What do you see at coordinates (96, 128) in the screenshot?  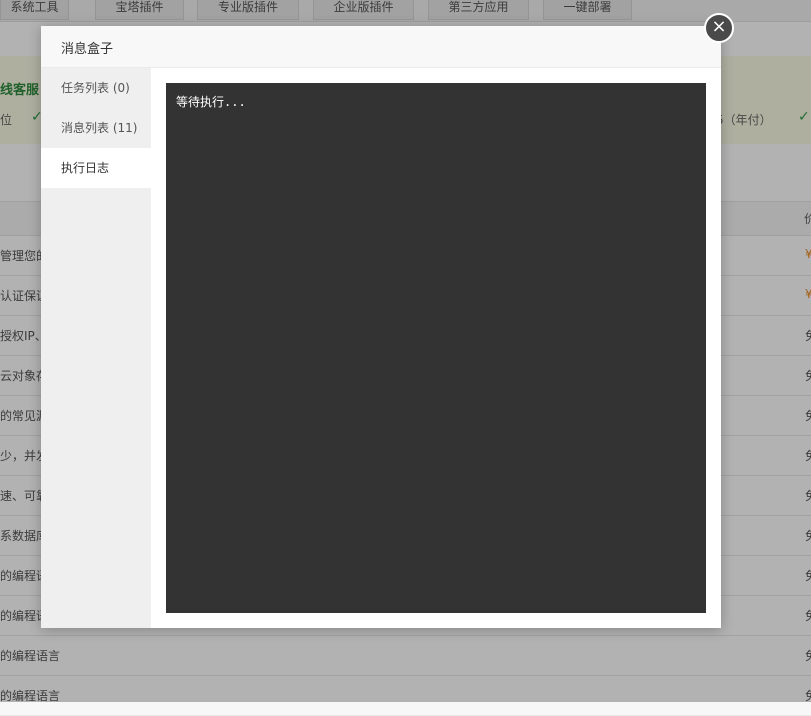 I see `tab-message-list: 消息列表 (11)` at bounding box center [96, 128].